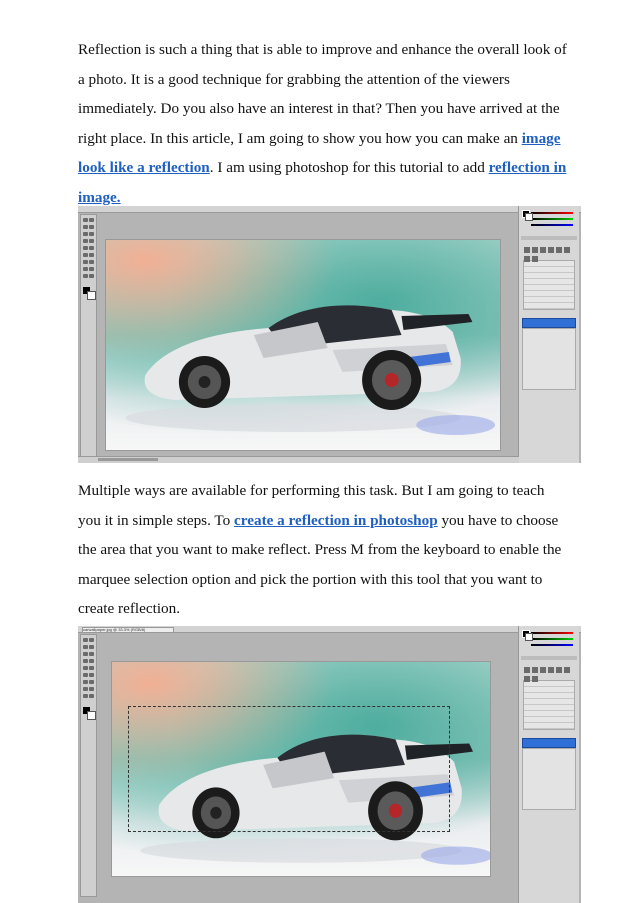 The width and height of the screenshot is (638, 903). I want to click on menu-bar: carwallpaper.jpg @ 33.3% (RGB/8), so click(329, 629).